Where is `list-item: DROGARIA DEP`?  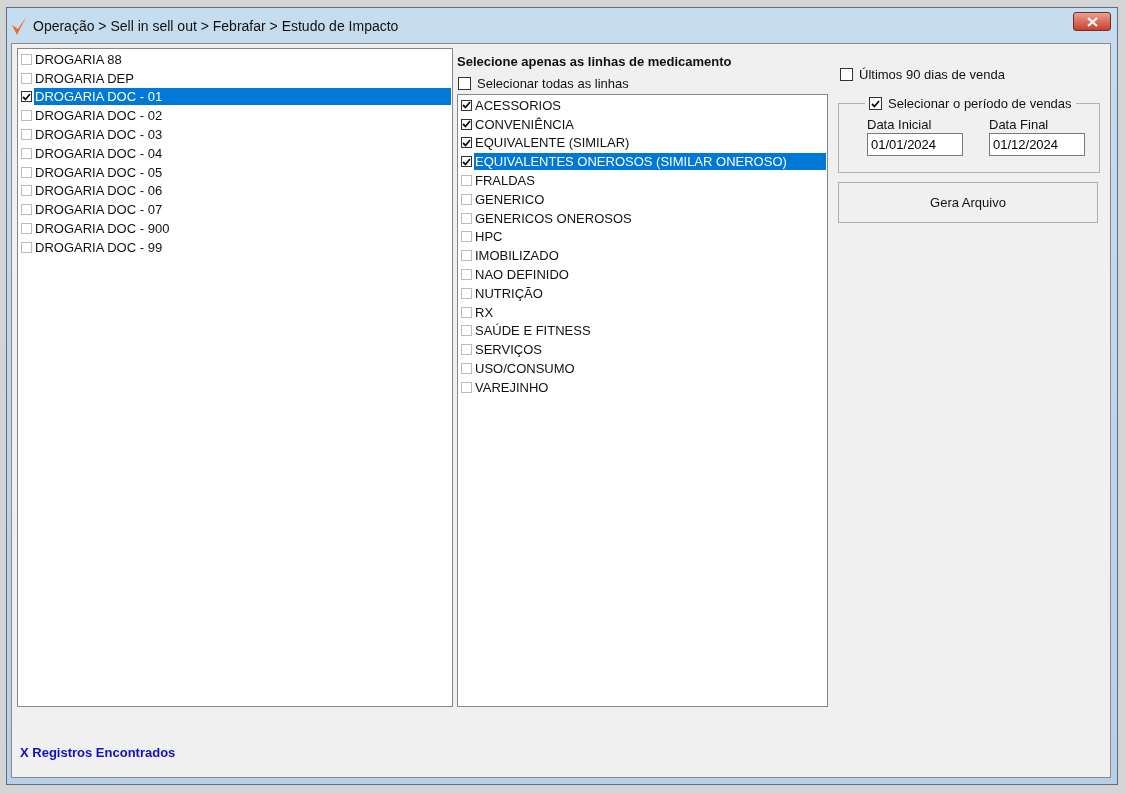 list-item: DROGARIA DEP is located at coordinates (242, 78).